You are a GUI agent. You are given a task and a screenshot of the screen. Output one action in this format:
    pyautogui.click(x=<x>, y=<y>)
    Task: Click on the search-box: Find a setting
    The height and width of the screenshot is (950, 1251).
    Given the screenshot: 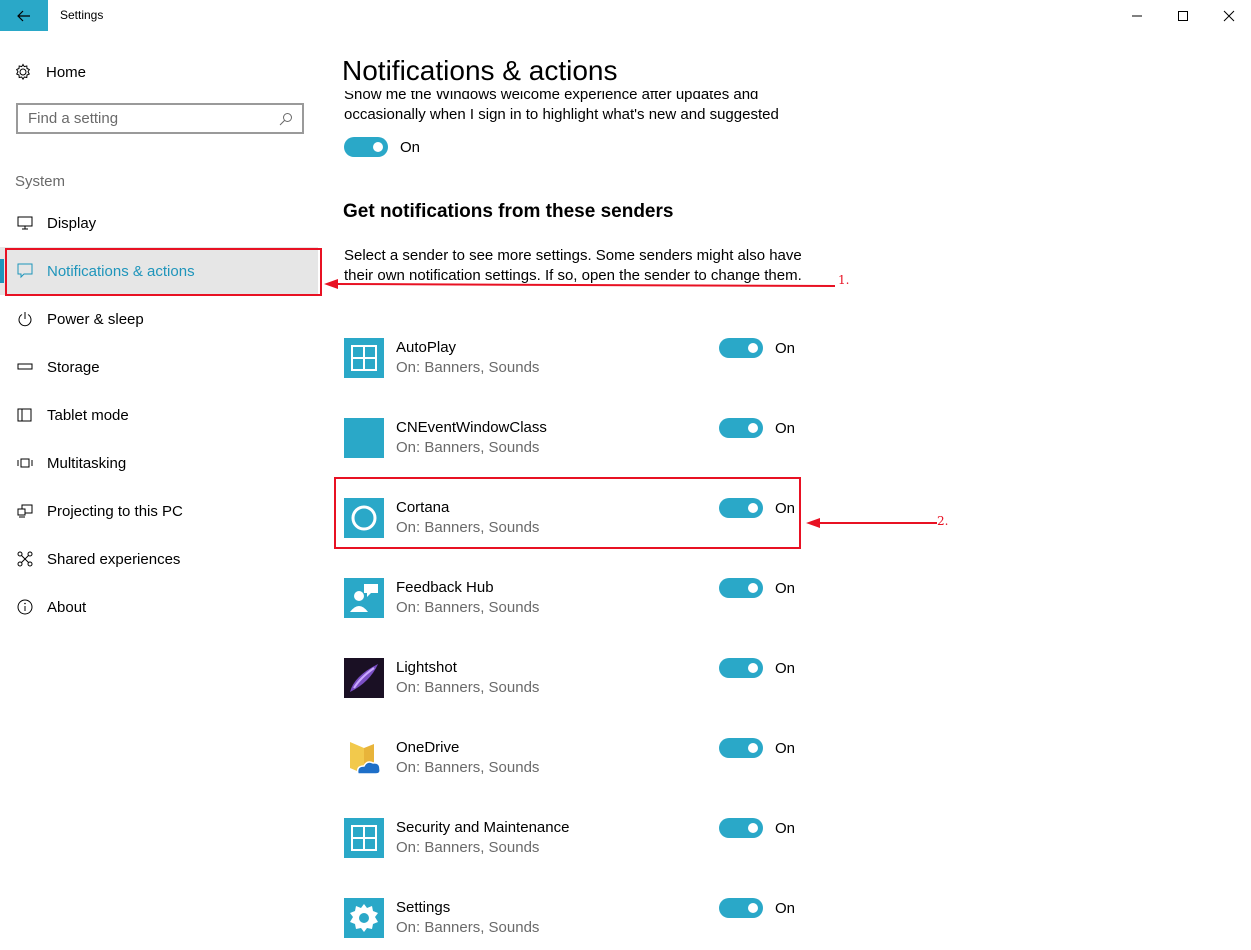 What is the action you would take?
    pyautogui.click(x=160, y=118)
    